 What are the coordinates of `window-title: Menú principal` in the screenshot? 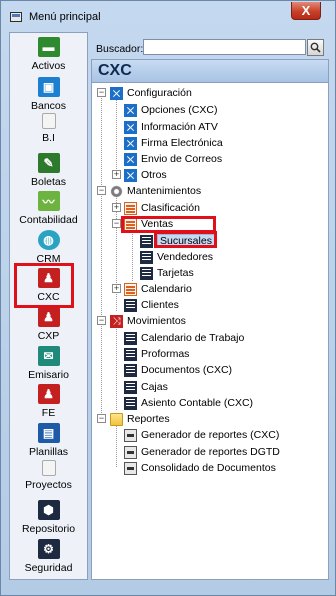 It's located at (65, 17).